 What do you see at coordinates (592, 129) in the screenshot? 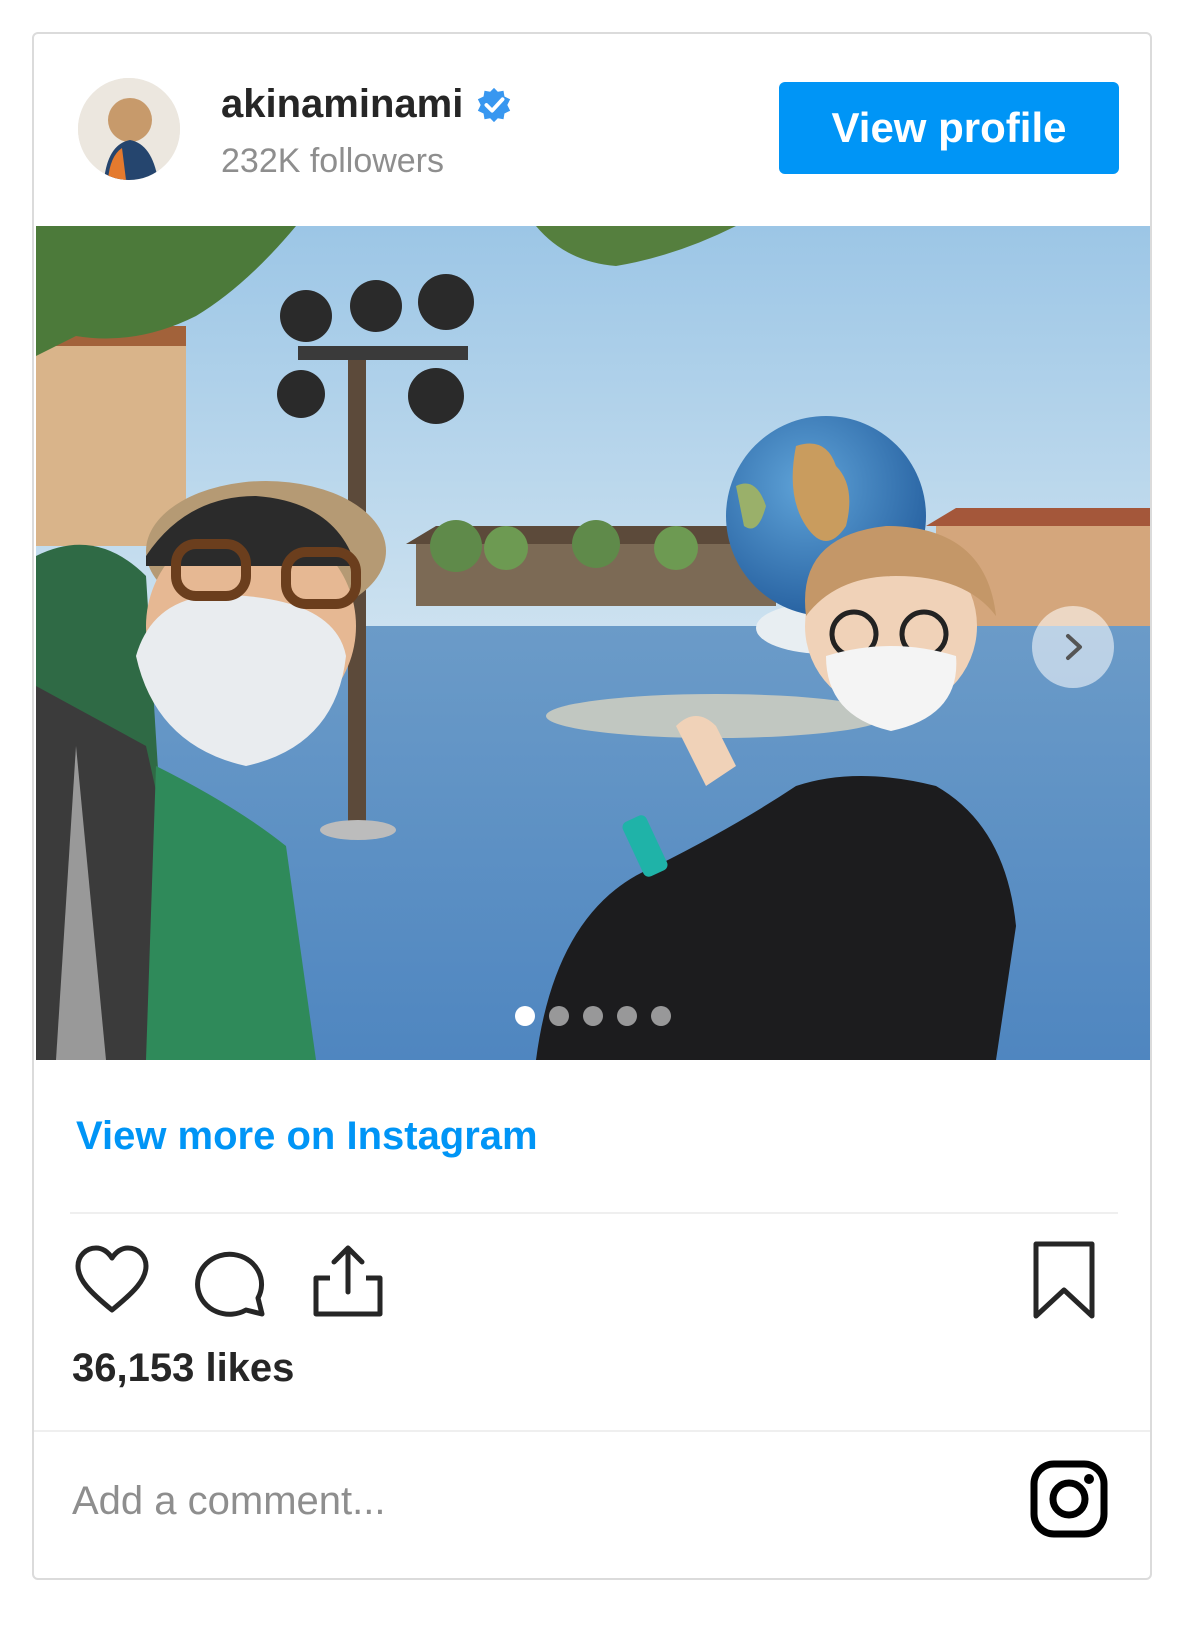
I see `post-header: akinaminami 232K followers View profile` at bounding box center [592, 129].